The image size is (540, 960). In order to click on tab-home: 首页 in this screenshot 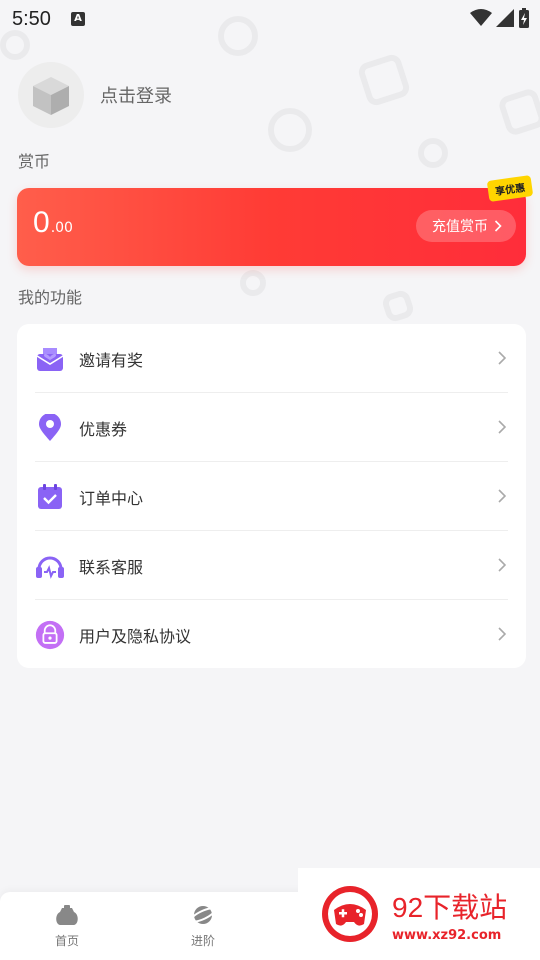, I will do `click(67, 925)`.